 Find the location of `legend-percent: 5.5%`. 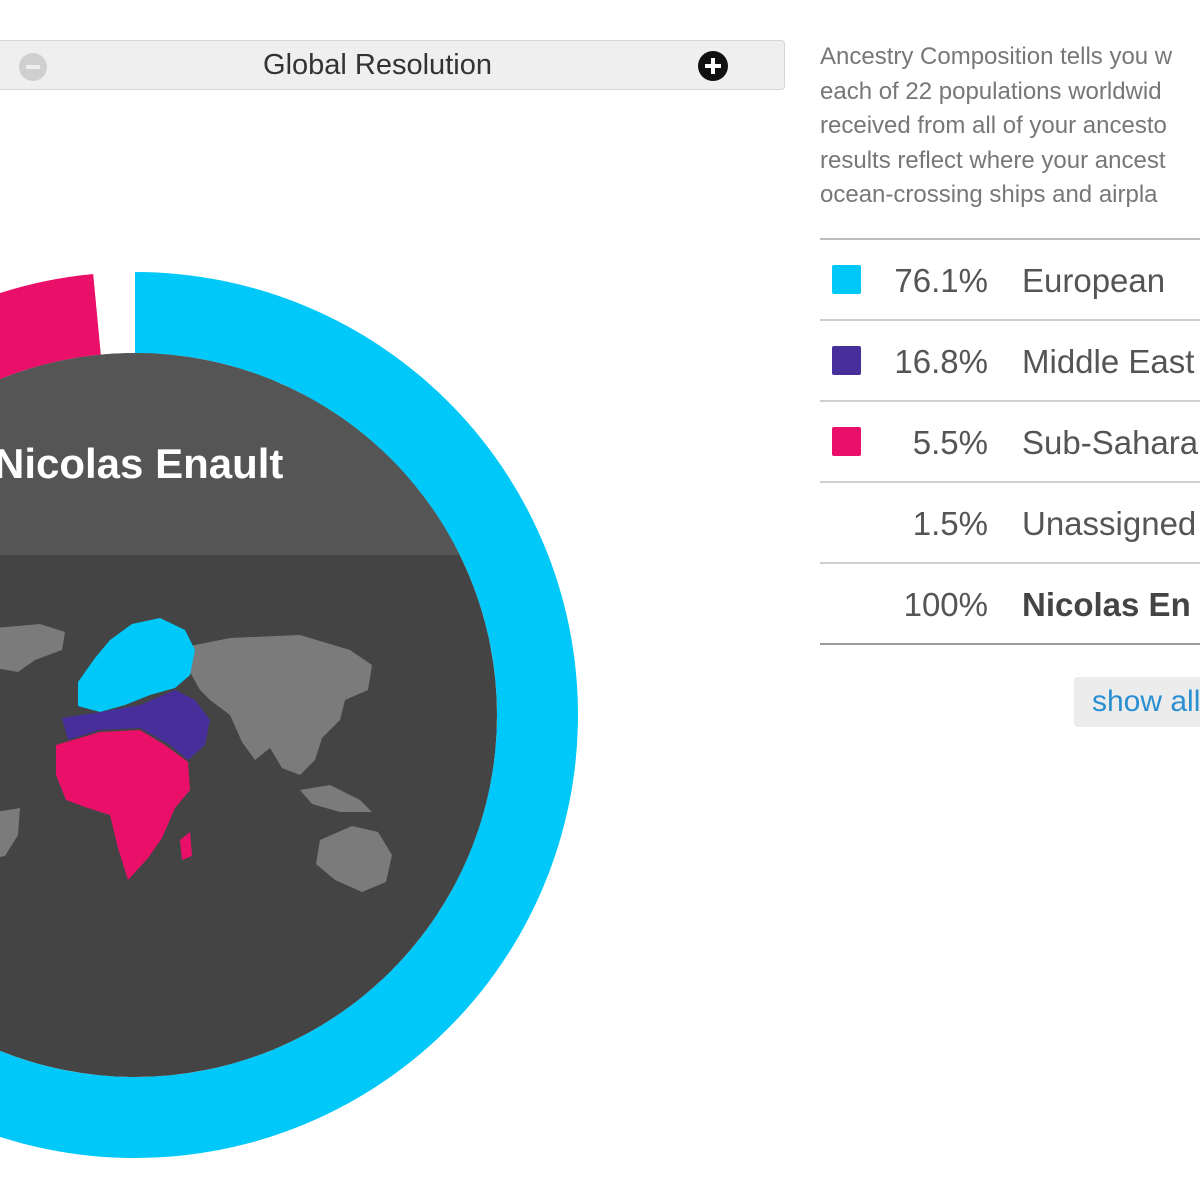

legend-percent: 5.5% is located at coordinates (950, 442).